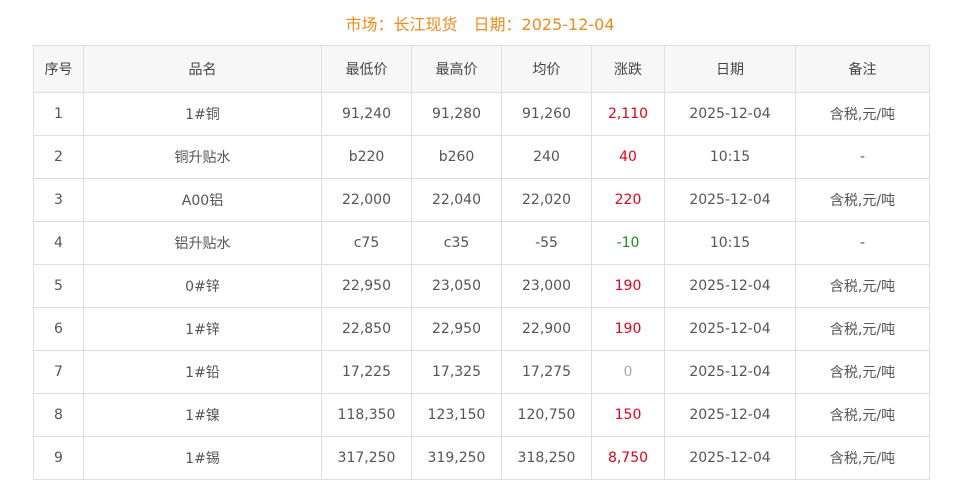 Image resolution: width=960 pixels, height=482 pixels. Describe the element at coordinates (628, 69) in the screenshot. I see `col-header-change: 涨跌` at that location.